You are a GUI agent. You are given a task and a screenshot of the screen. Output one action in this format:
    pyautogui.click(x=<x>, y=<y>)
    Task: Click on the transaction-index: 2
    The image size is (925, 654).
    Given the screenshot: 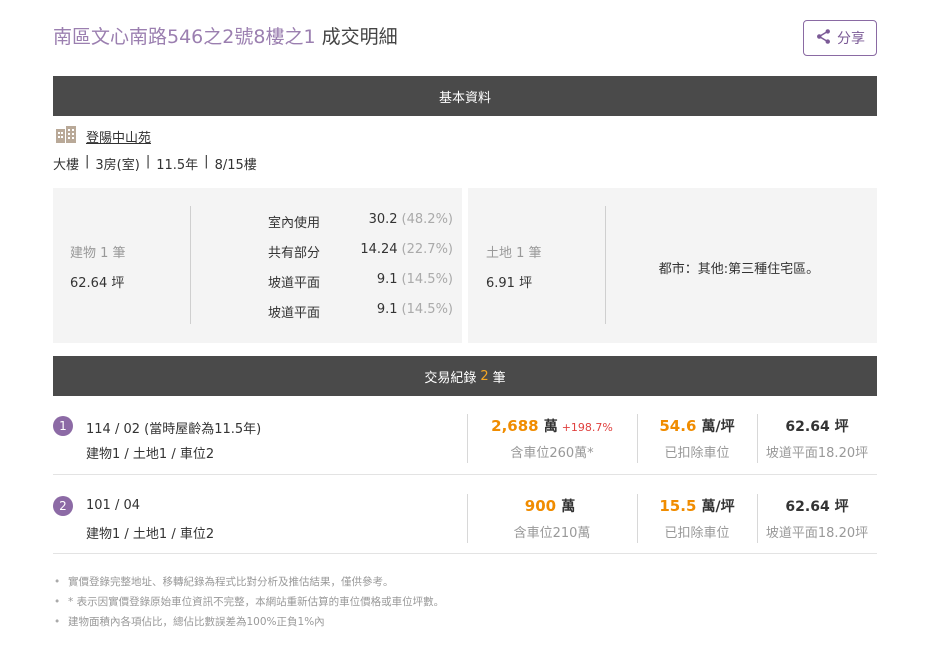 What is the action you would take?
    pyautogui.click(x=63, y=506)
    